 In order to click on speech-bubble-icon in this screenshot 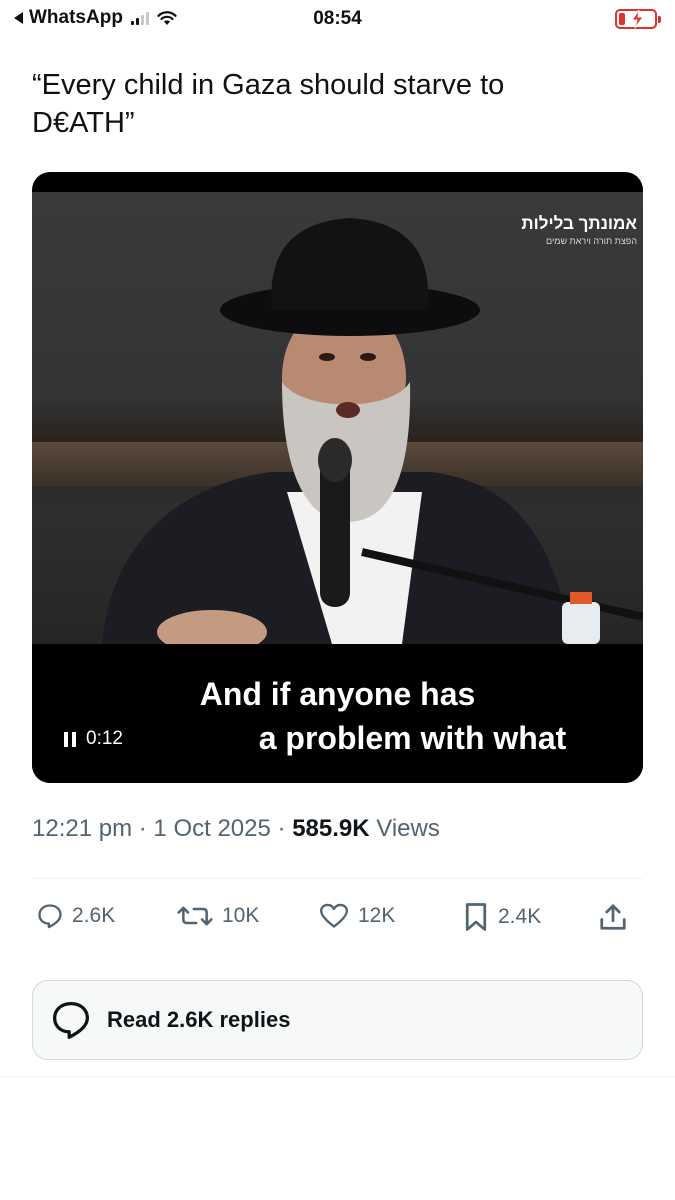, I will do `click(71, 1020)`.